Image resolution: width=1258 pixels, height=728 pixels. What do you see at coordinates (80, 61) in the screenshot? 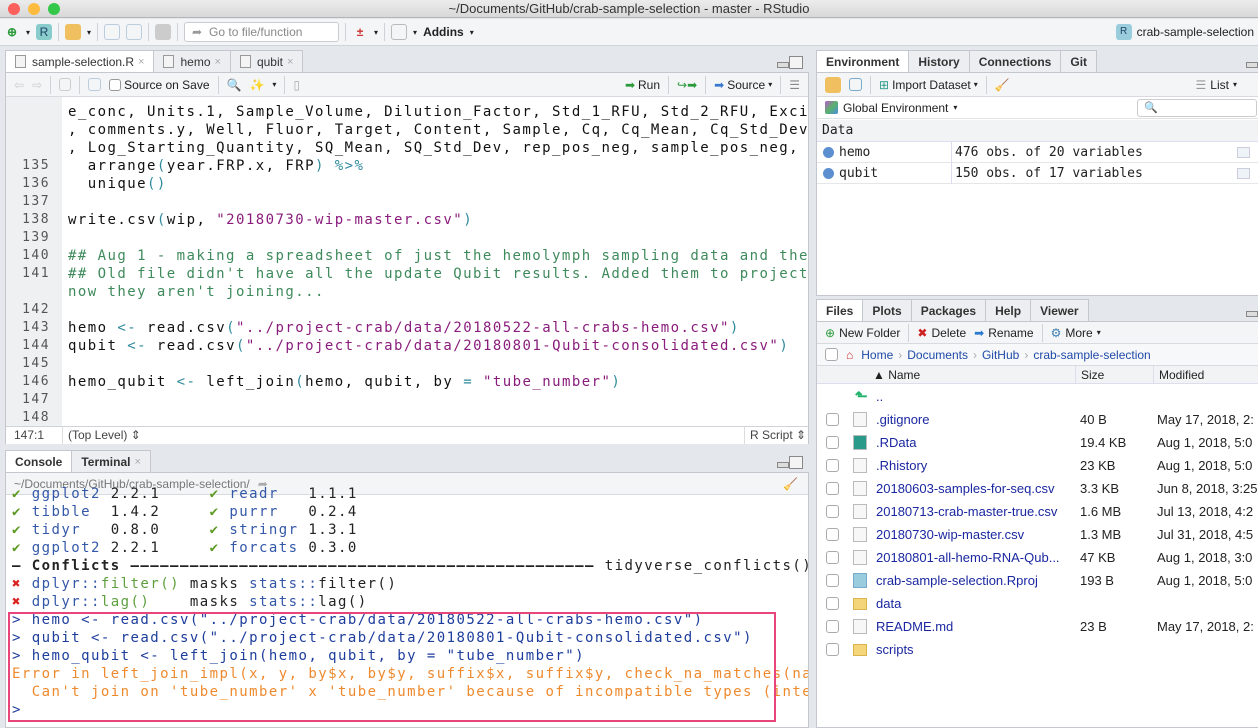
I see `tab-sample-selection-r: sample-selection.R ×` at bounding box center [80, 61].